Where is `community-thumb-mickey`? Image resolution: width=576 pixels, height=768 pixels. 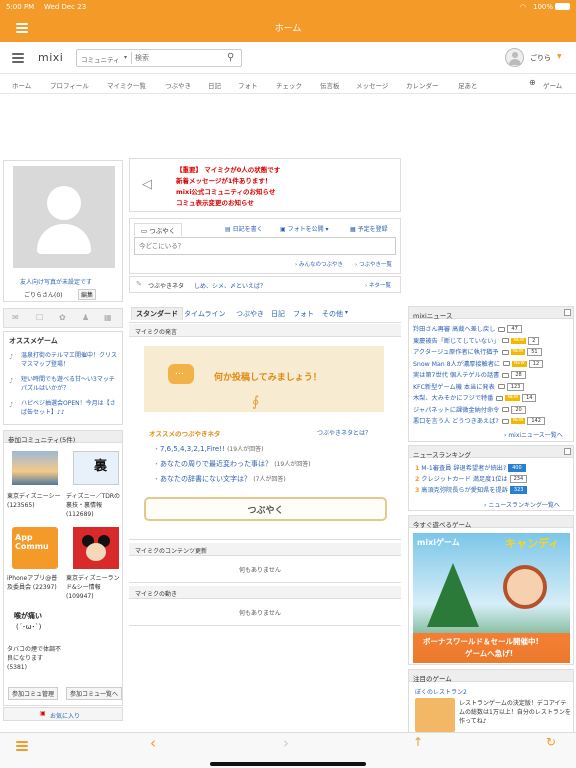
community-thumb-mickey is located at coordinates (96, 548).